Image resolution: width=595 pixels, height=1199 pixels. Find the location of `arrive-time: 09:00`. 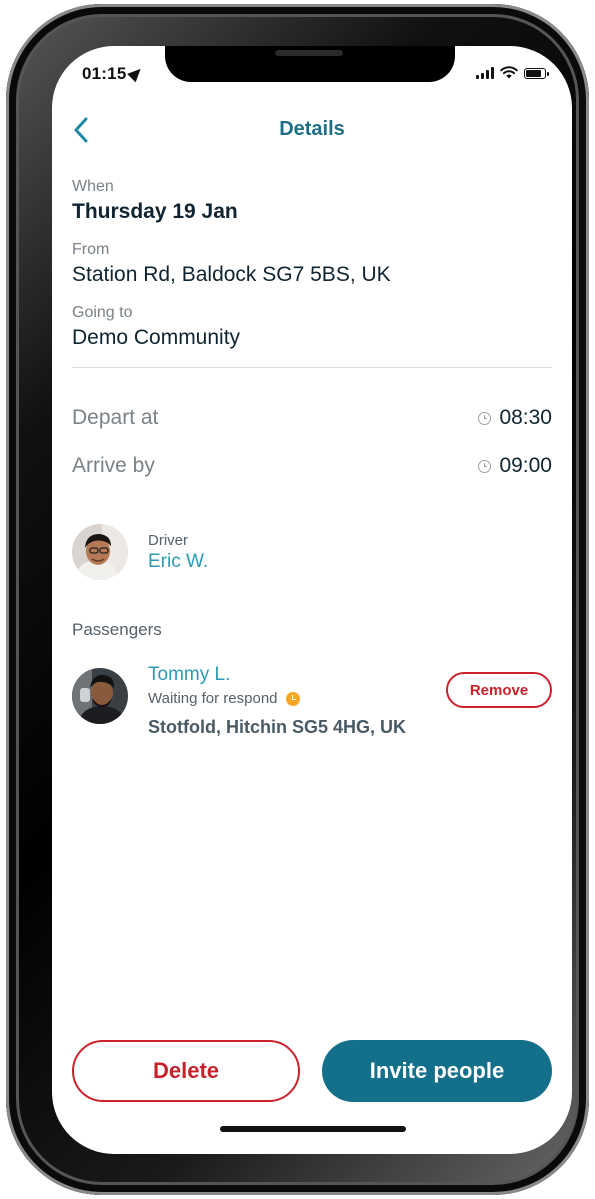

arrive-time: 09:00 is located at coordinates (515, 466).